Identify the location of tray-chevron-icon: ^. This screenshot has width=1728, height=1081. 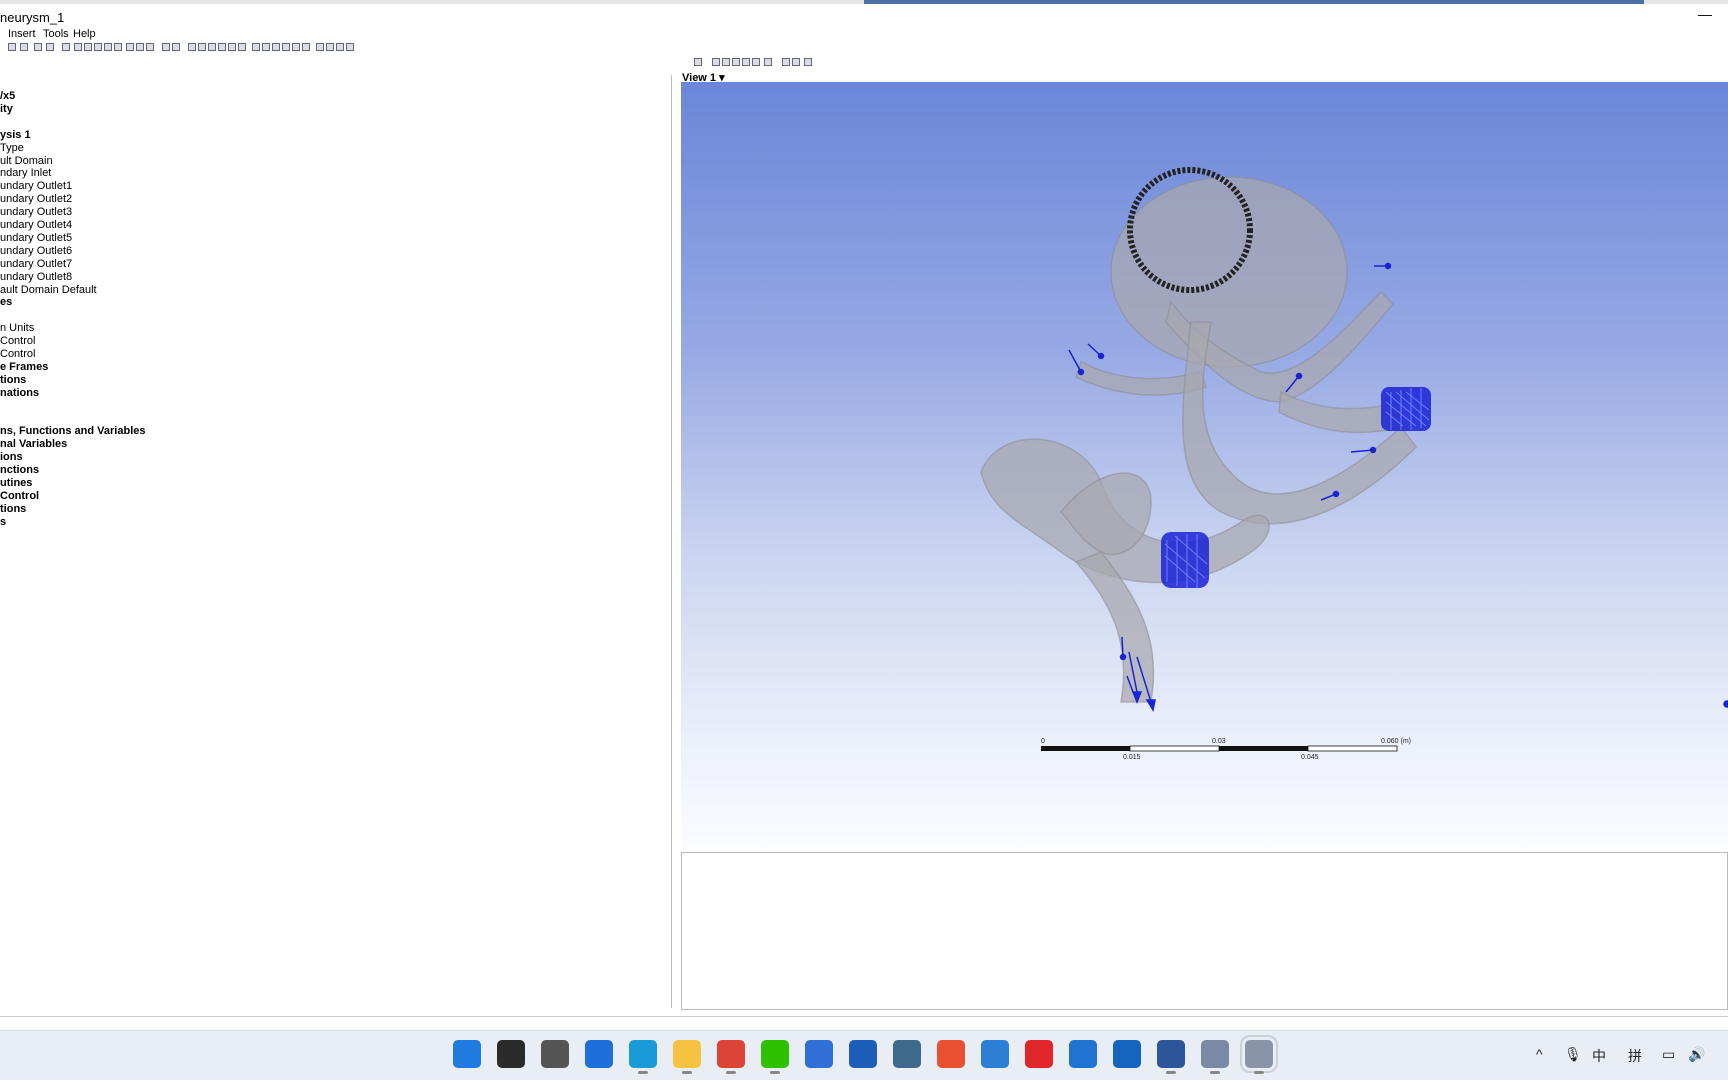
(1539, 1054).